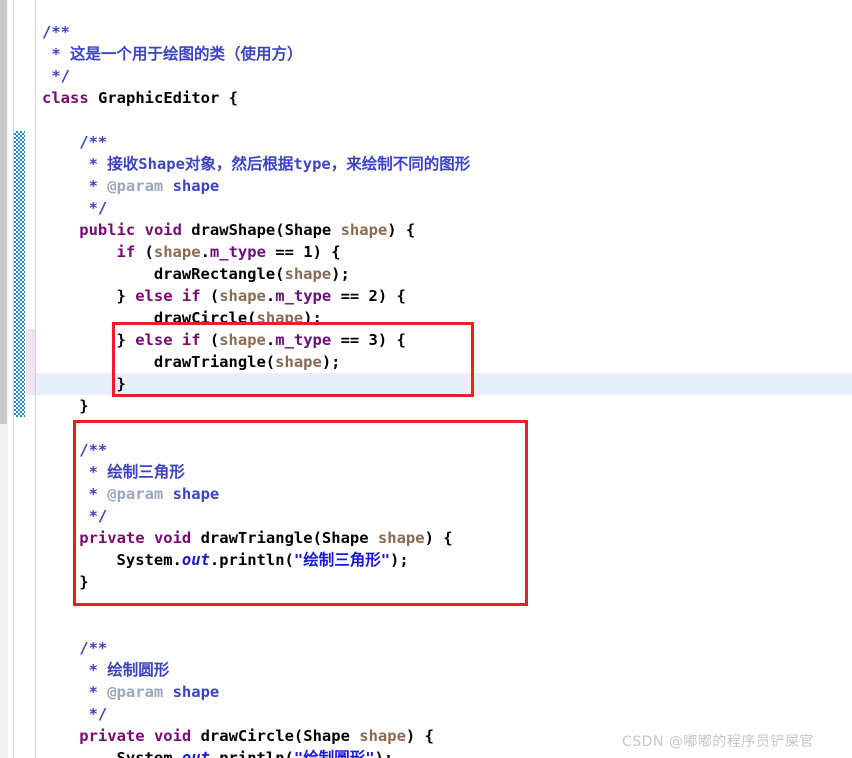  What do you see at coordinates (718, 742) in the screenshot?
I see `csdn-watermark: CSDN @嘟嘟的程序员铲屎官` at bounding box center [718, 742].